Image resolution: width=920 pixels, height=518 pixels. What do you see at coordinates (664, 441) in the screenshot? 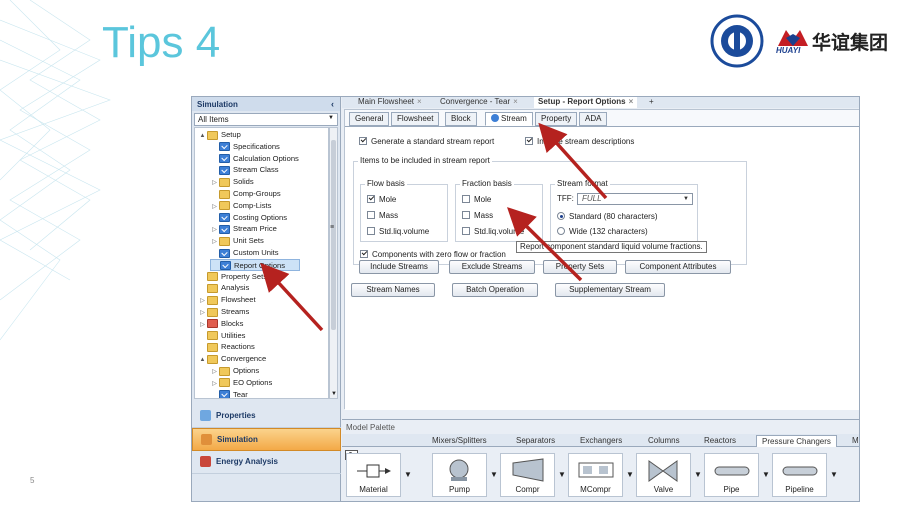
I see `palette-tab: Columns` at bounding box center [664, 441].